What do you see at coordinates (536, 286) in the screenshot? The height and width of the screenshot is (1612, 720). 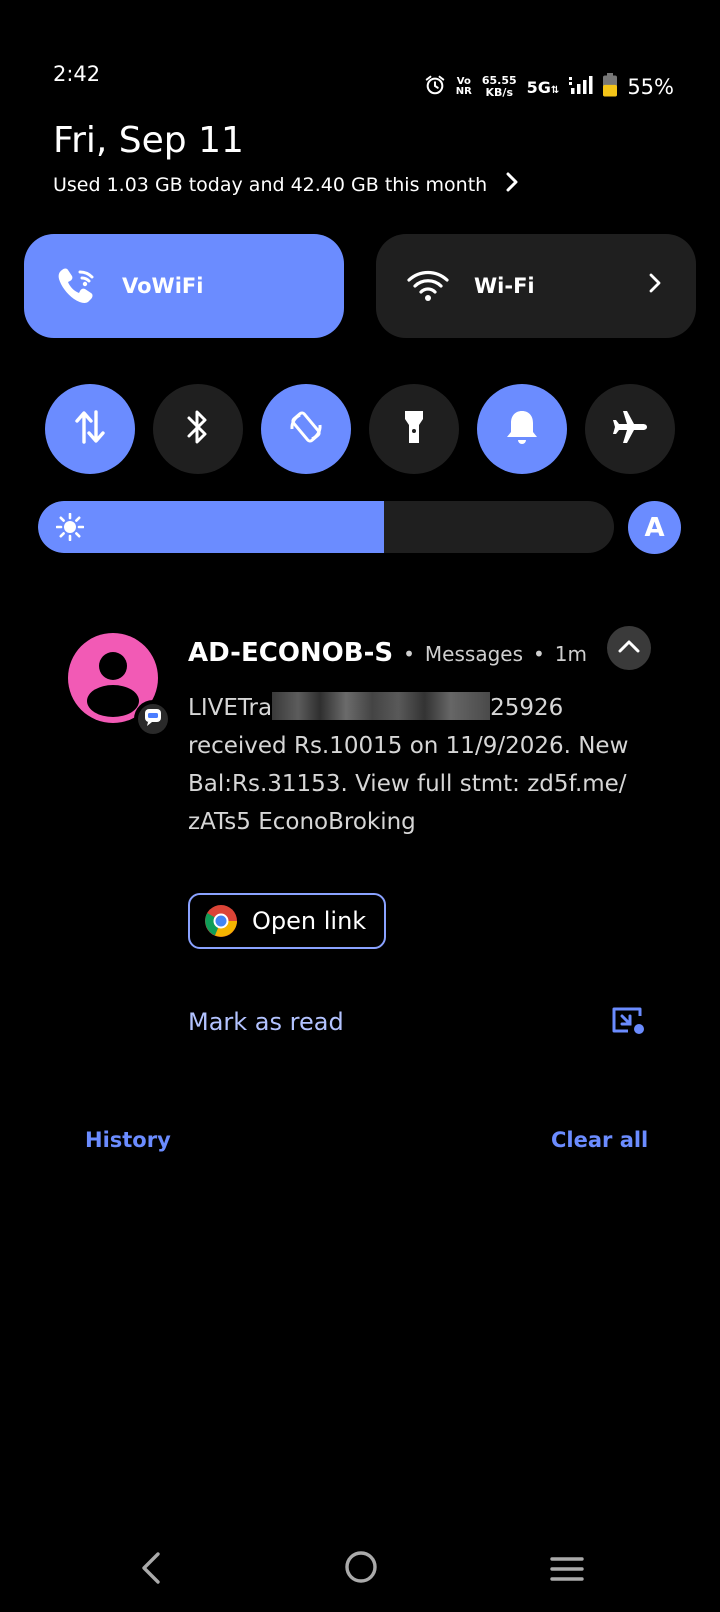 I see `tile-wifi: Wi-Fi` at bounding box center [536, 286].